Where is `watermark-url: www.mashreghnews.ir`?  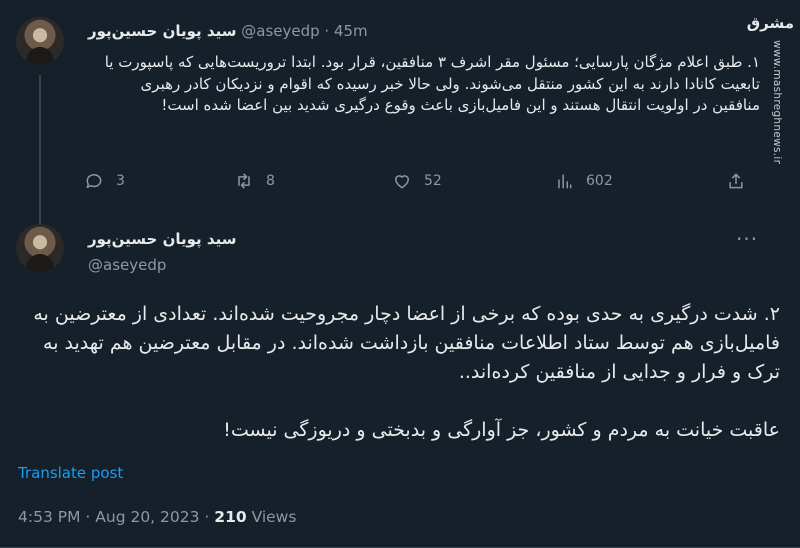 watermark-url: www.mashreghnews.ir is located at coordinates (777, 102).